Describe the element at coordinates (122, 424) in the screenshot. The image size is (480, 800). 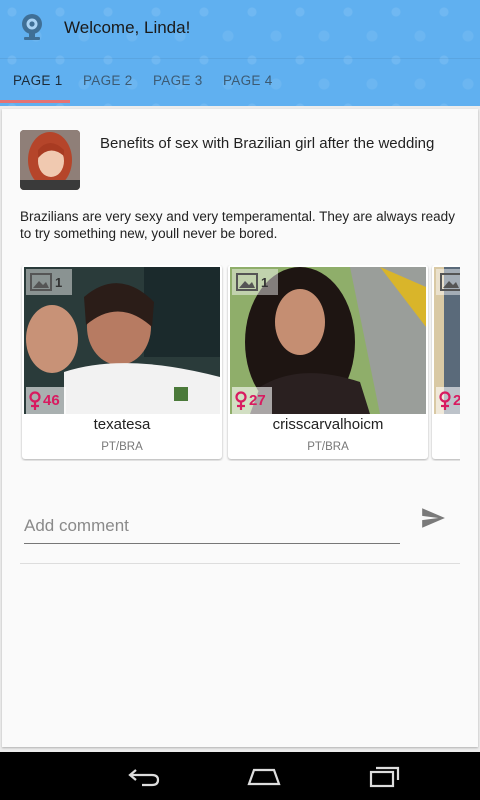
I see `profile-username: texatesa` at that location.